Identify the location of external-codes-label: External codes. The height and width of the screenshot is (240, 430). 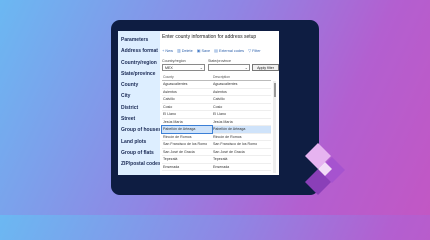
(231, 50).